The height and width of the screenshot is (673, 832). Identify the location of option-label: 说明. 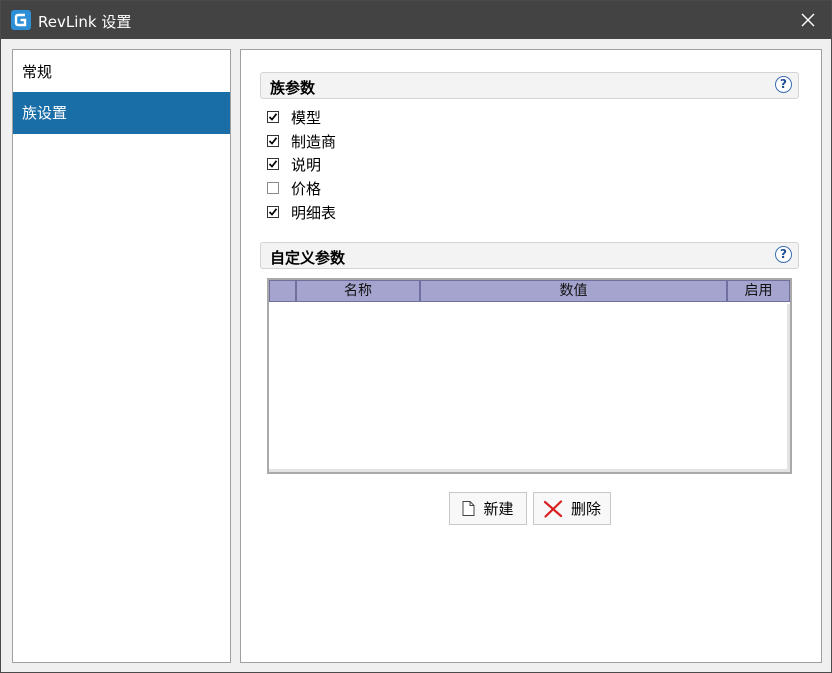
(306, 164).